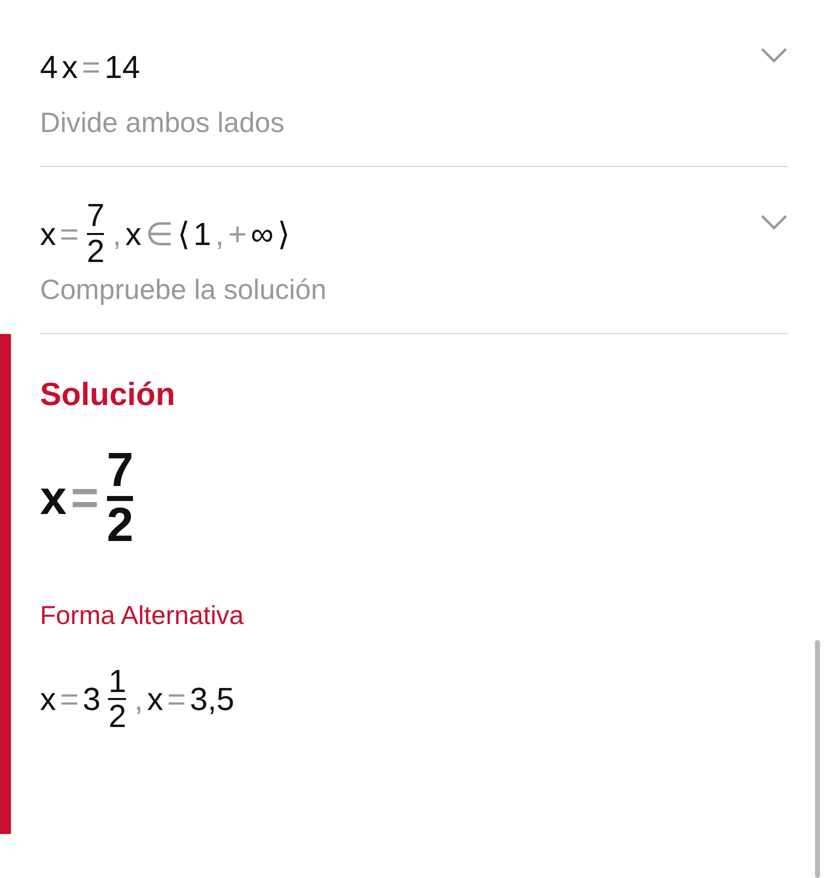 This screenshot has width=828, height=878. Describe the element at coordinates (159, 234) in the screenshot. I see `math-operator: ∈` at that location.